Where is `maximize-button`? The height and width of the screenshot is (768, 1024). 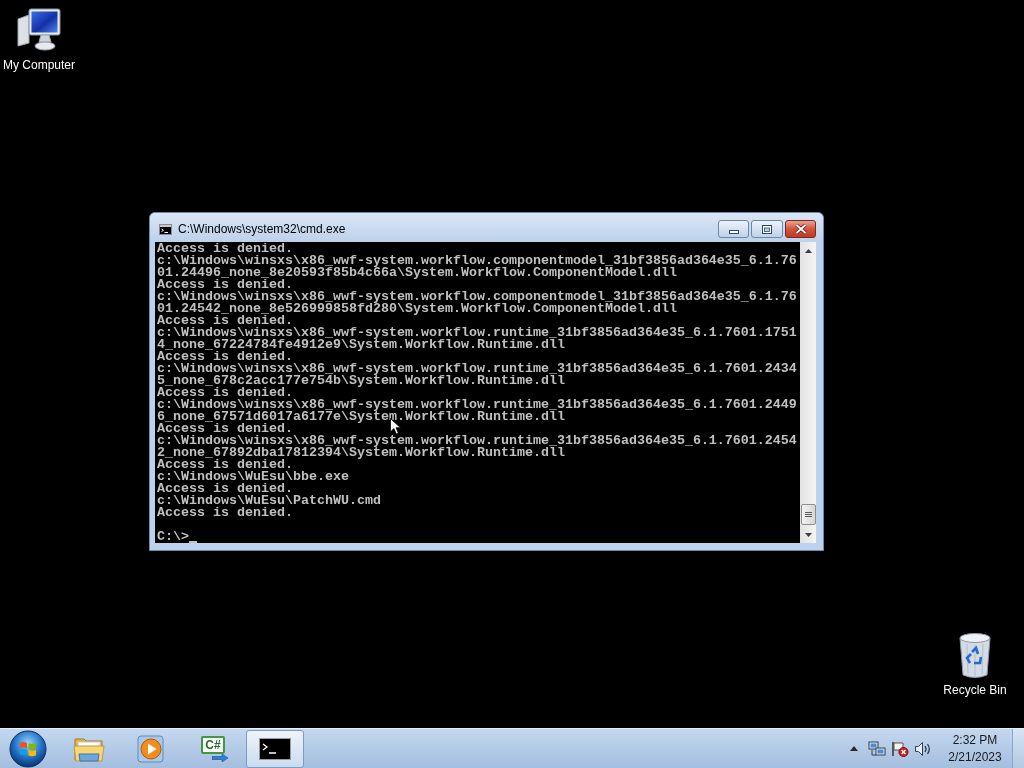
maximize-button is located at coordinates (767, 229).